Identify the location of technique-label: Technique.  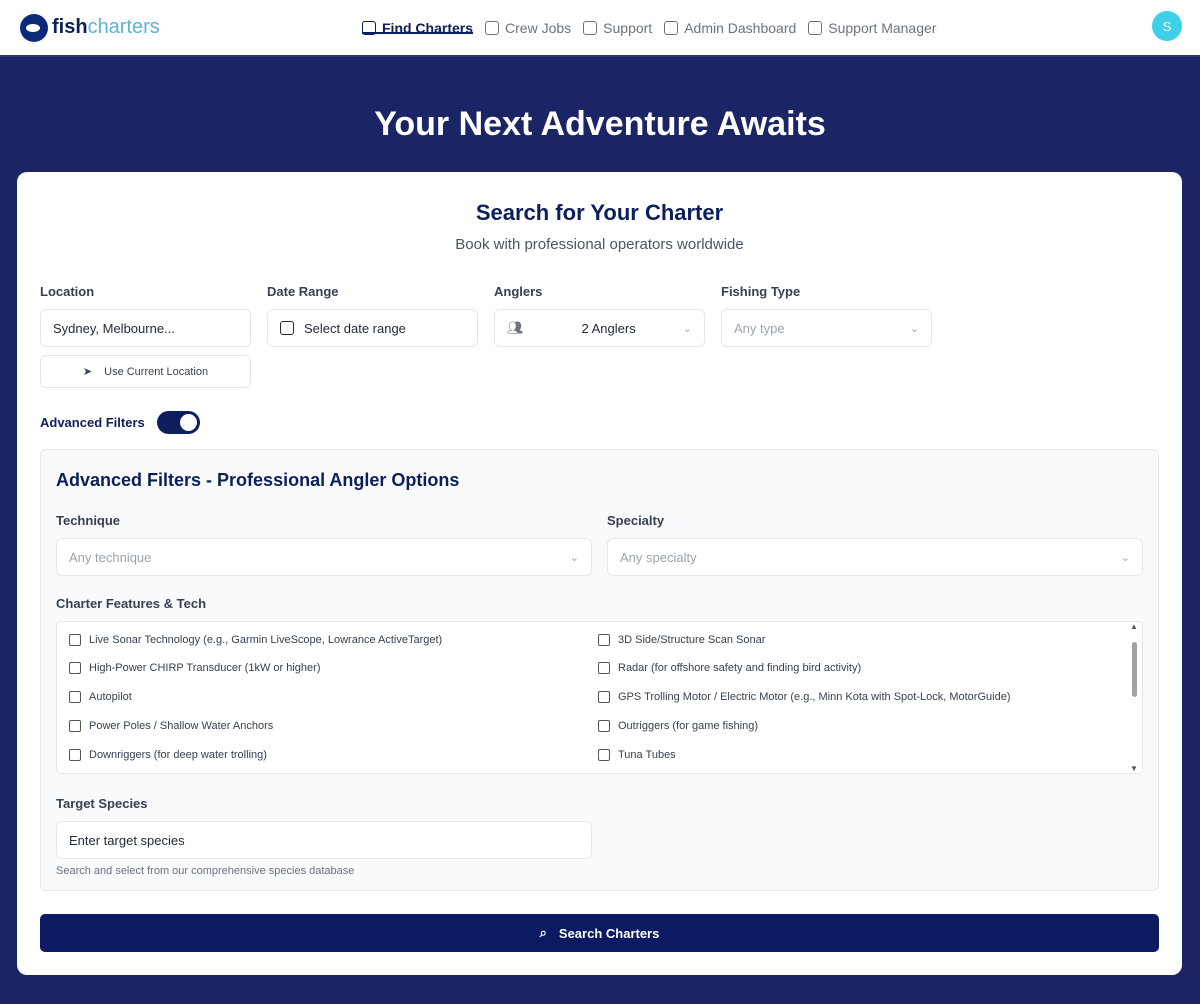
(88, 520).